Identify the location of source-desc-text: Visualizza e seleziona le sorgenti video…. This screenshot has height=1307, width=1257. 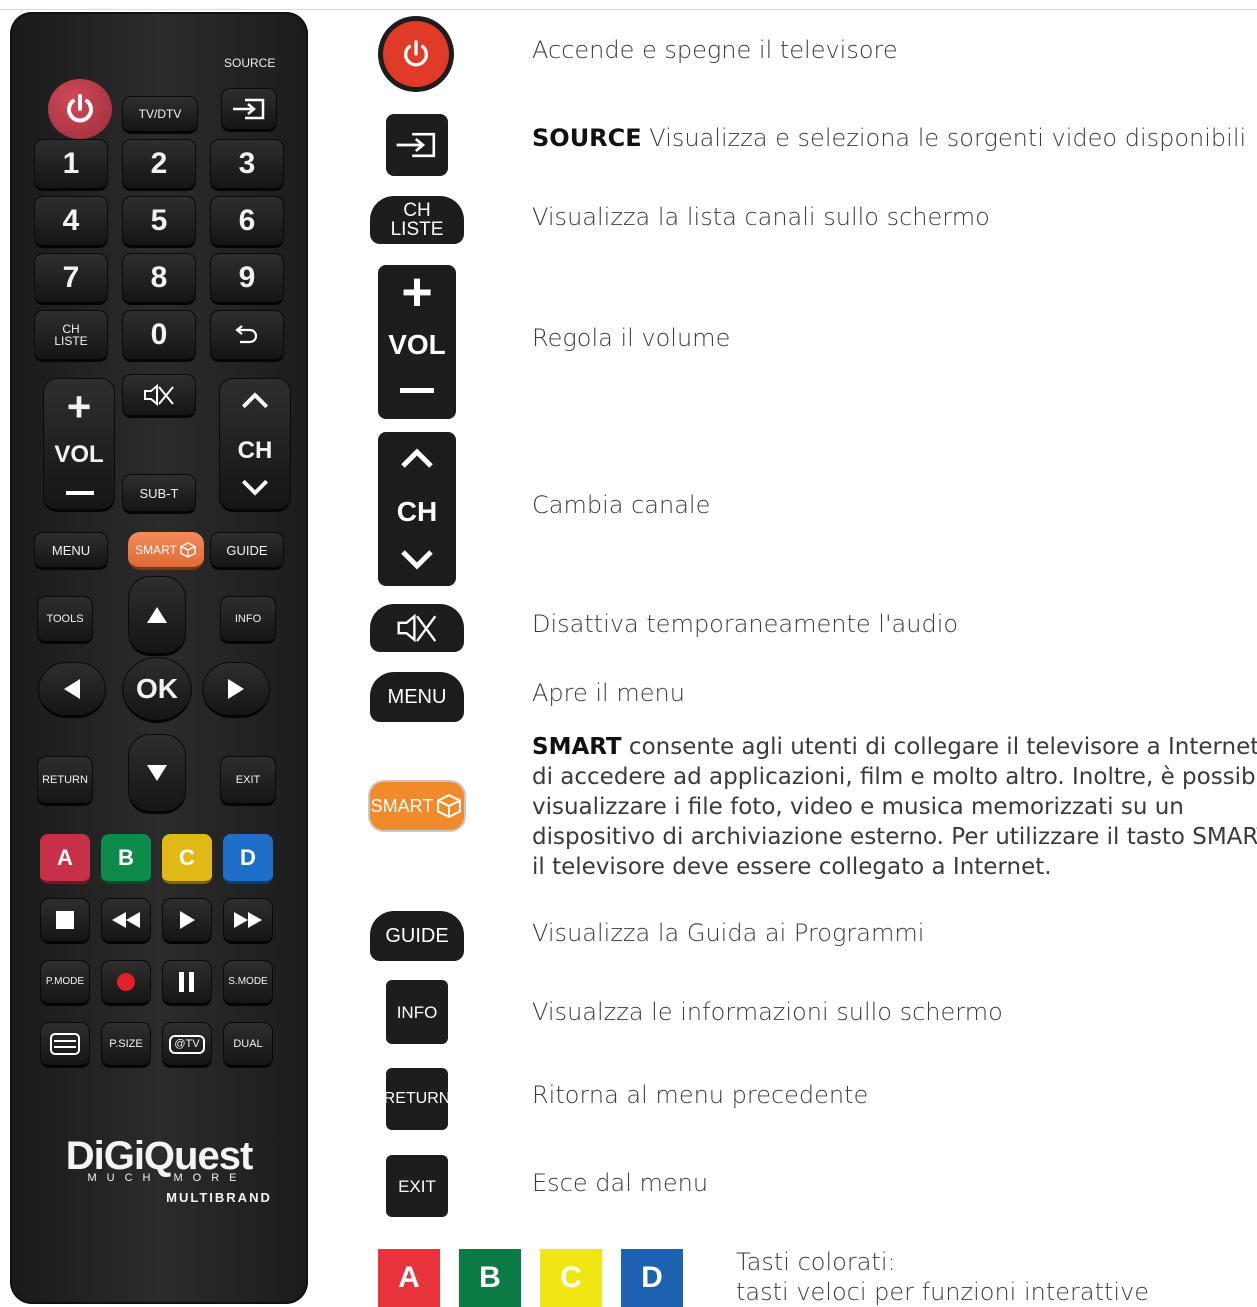
(944, 138).